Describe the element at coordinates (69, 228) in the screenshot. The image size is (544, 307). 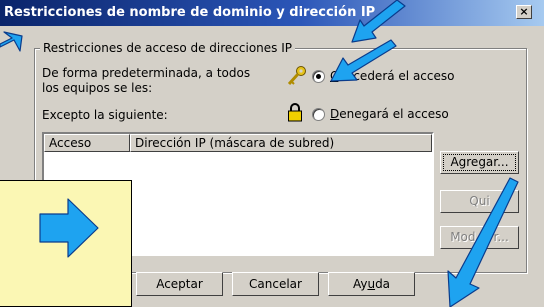
I see `arrow-list-icon` at that location.